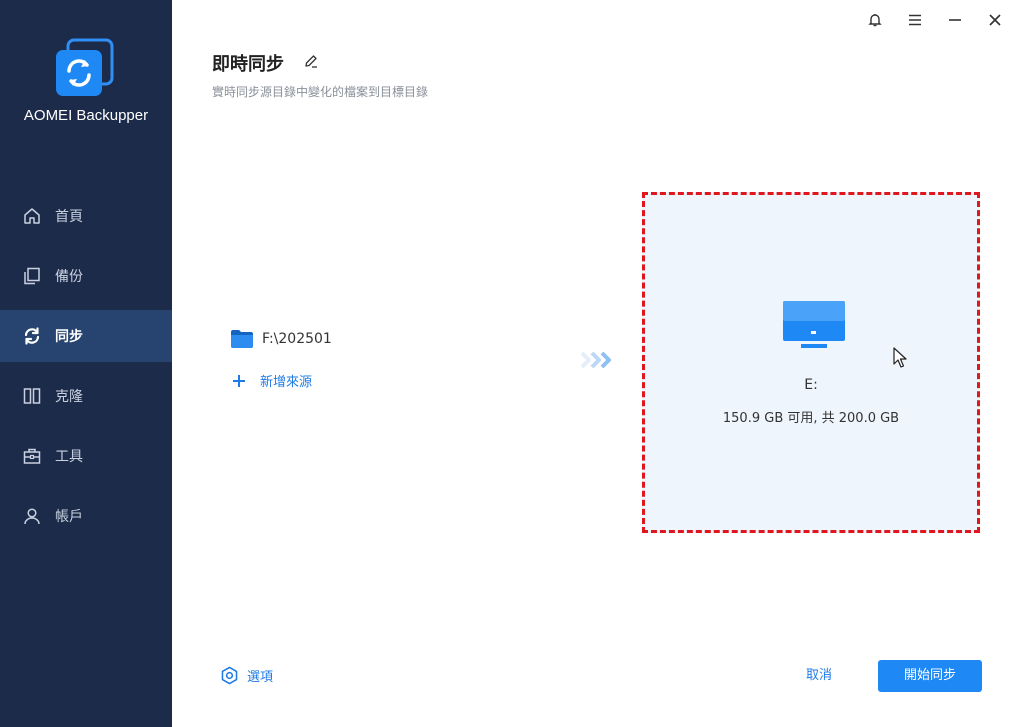 The image size is (1021, 727). Describe the element at coordinates (69, 277) in the screenshot. I see `sidebar-item-label: 備份` at that location.